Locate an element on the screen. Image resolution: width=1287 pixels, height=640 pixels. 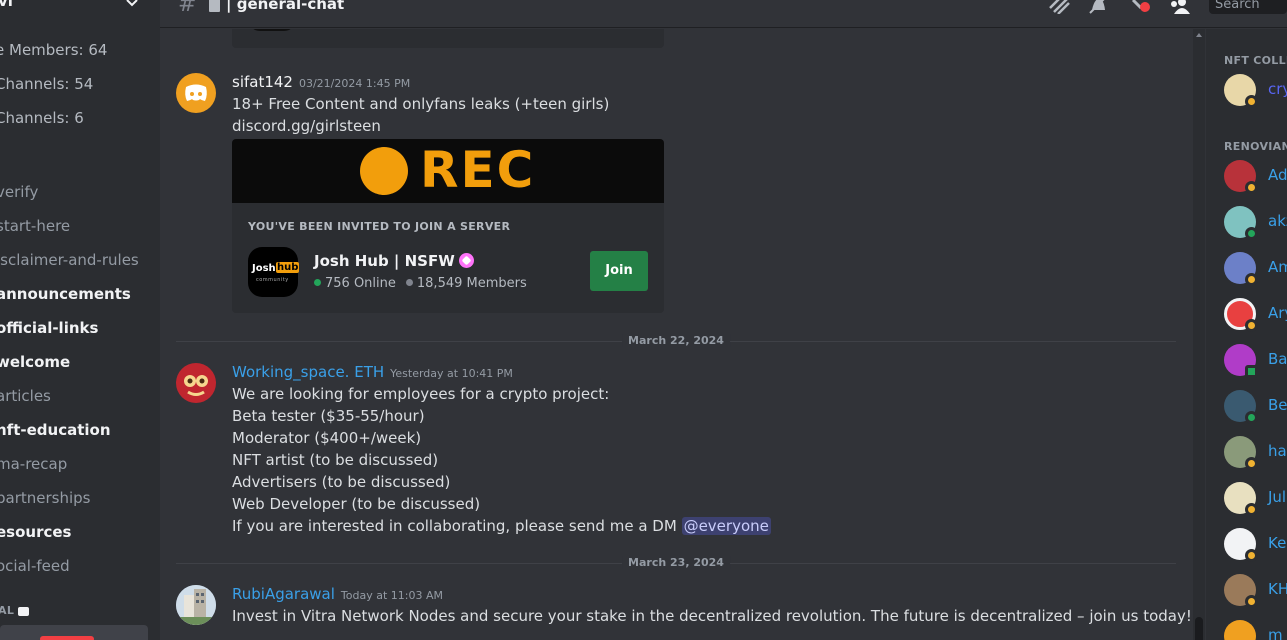
member-name: Jul is located at coordinates (1277, 497).